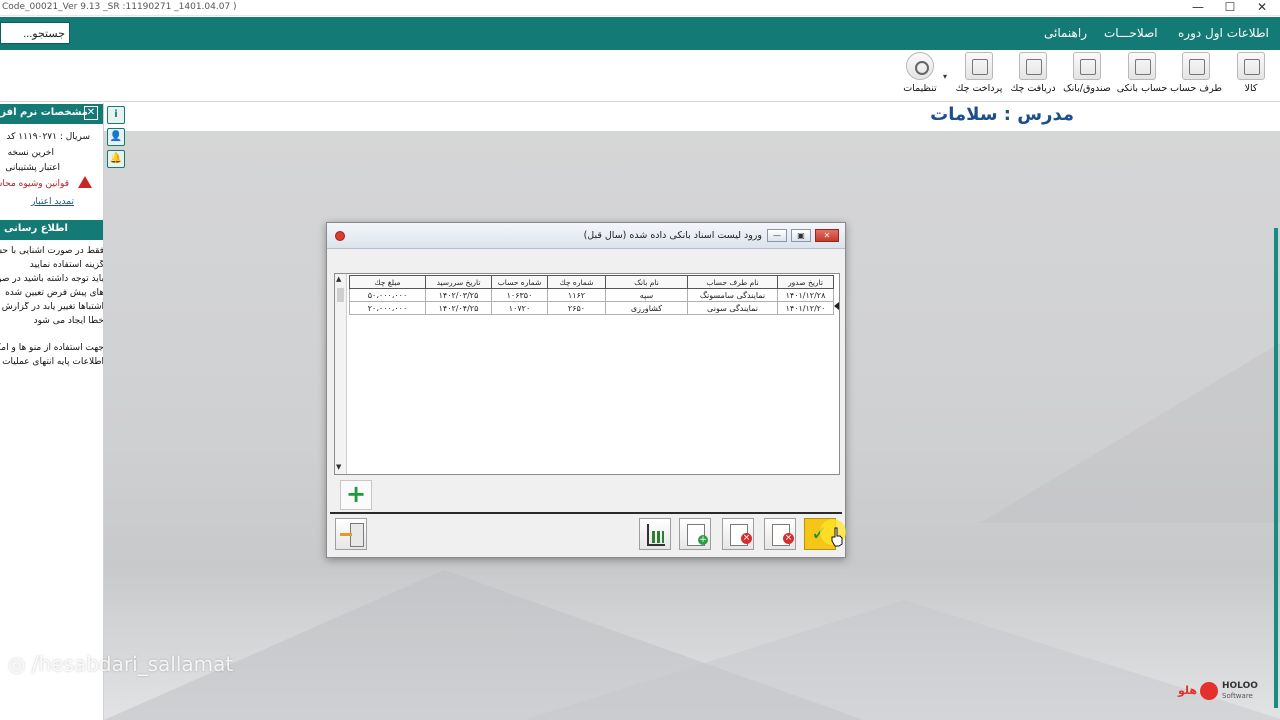  I want to click on minimize-button: —, so click(1198, 8).